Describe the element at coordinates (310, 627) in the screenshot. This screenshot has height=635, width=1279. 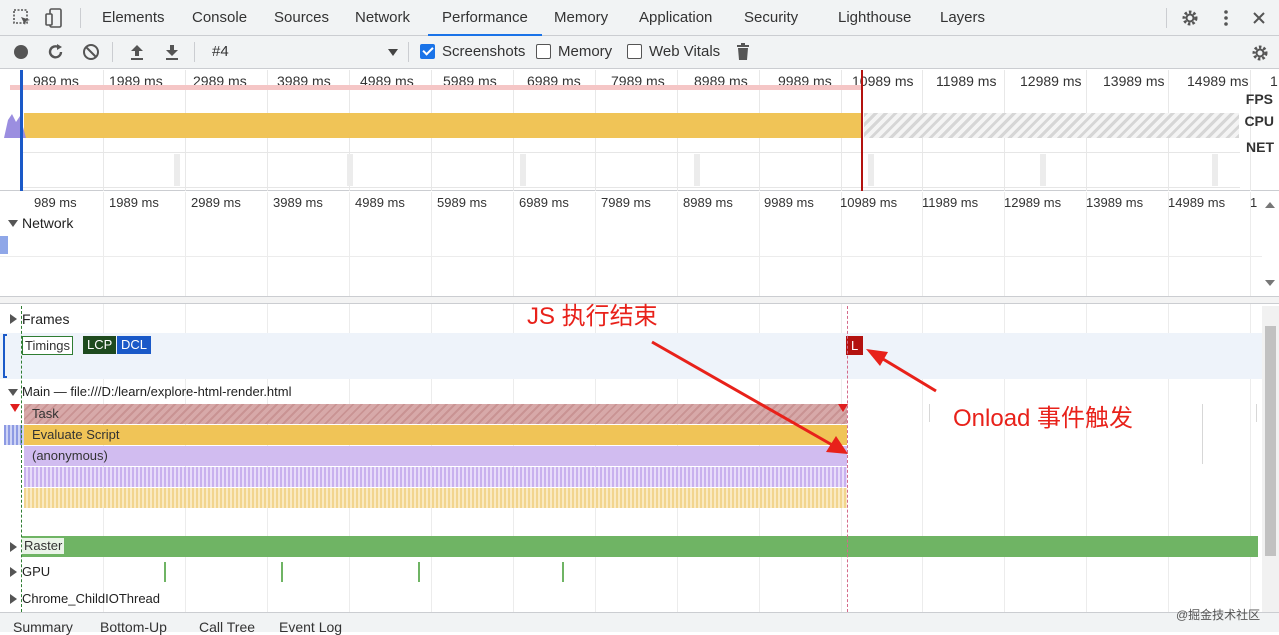
I see `tab-event-log: Event Log` at that location.